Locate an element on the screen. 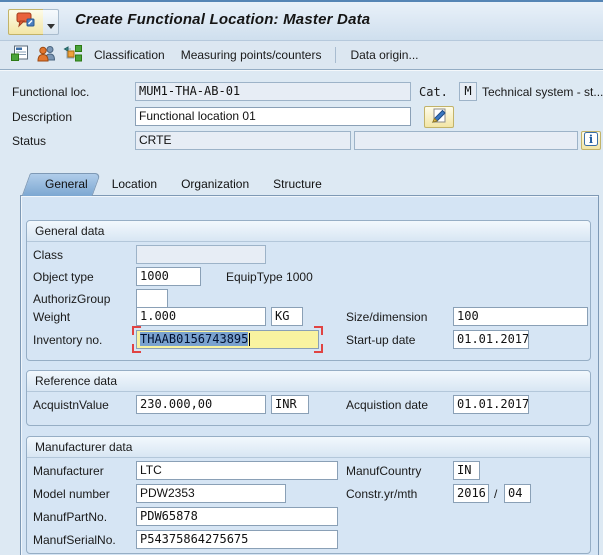 The image size is (603, 555). acquistn-value-field: 230.000,00 is located at coordinates (201, 404).